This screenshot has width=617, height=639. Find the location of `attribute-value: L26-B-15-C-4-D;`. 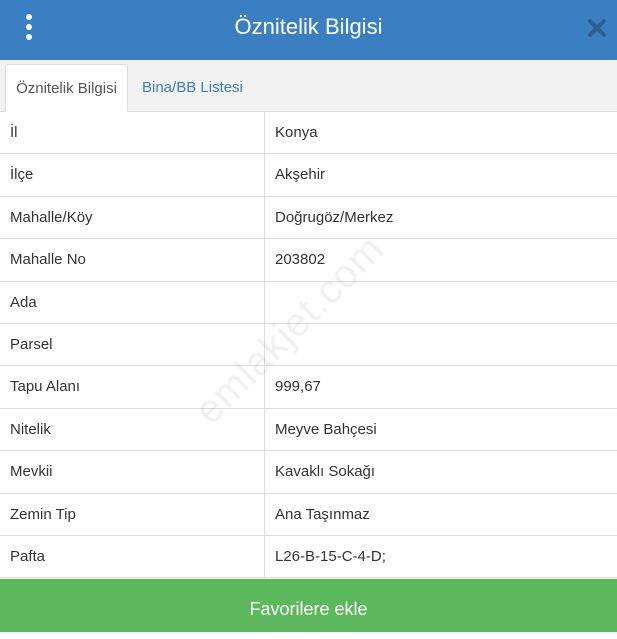

attribute-value: L26-B-15-C-4-D; is located at coordinates (330, 556).